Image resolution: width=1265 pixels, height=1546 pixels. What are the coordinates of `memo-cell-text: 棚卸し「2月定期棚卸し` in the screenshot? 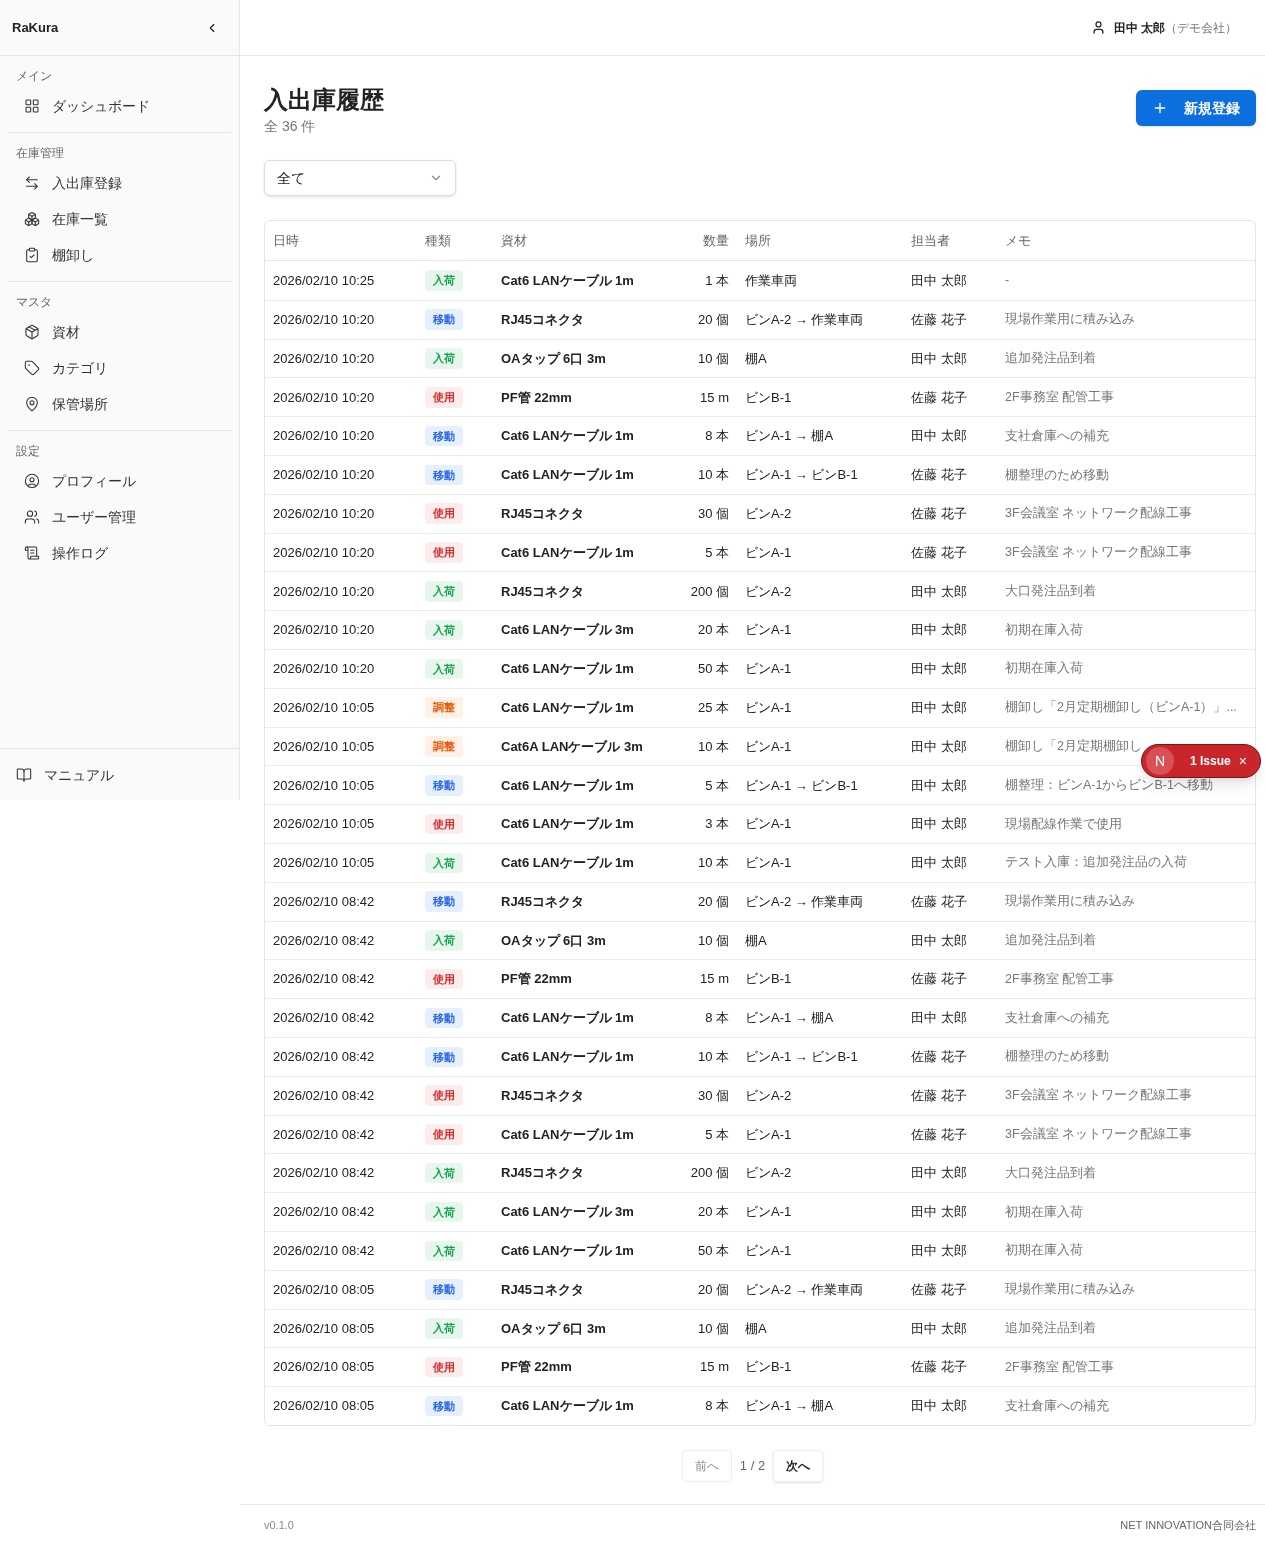 It's located at (1073, 747).